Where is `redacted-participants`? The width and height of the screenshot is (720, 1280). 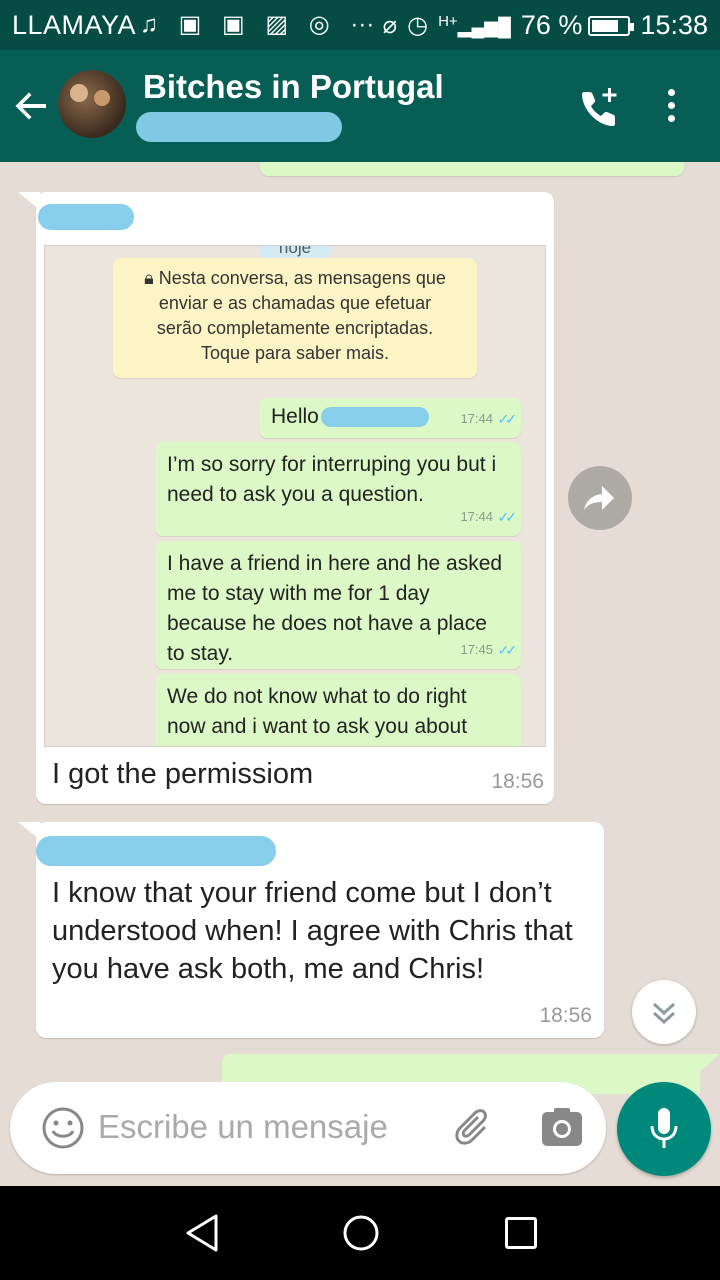 redacted-participants is located at coordinates (239, 127).